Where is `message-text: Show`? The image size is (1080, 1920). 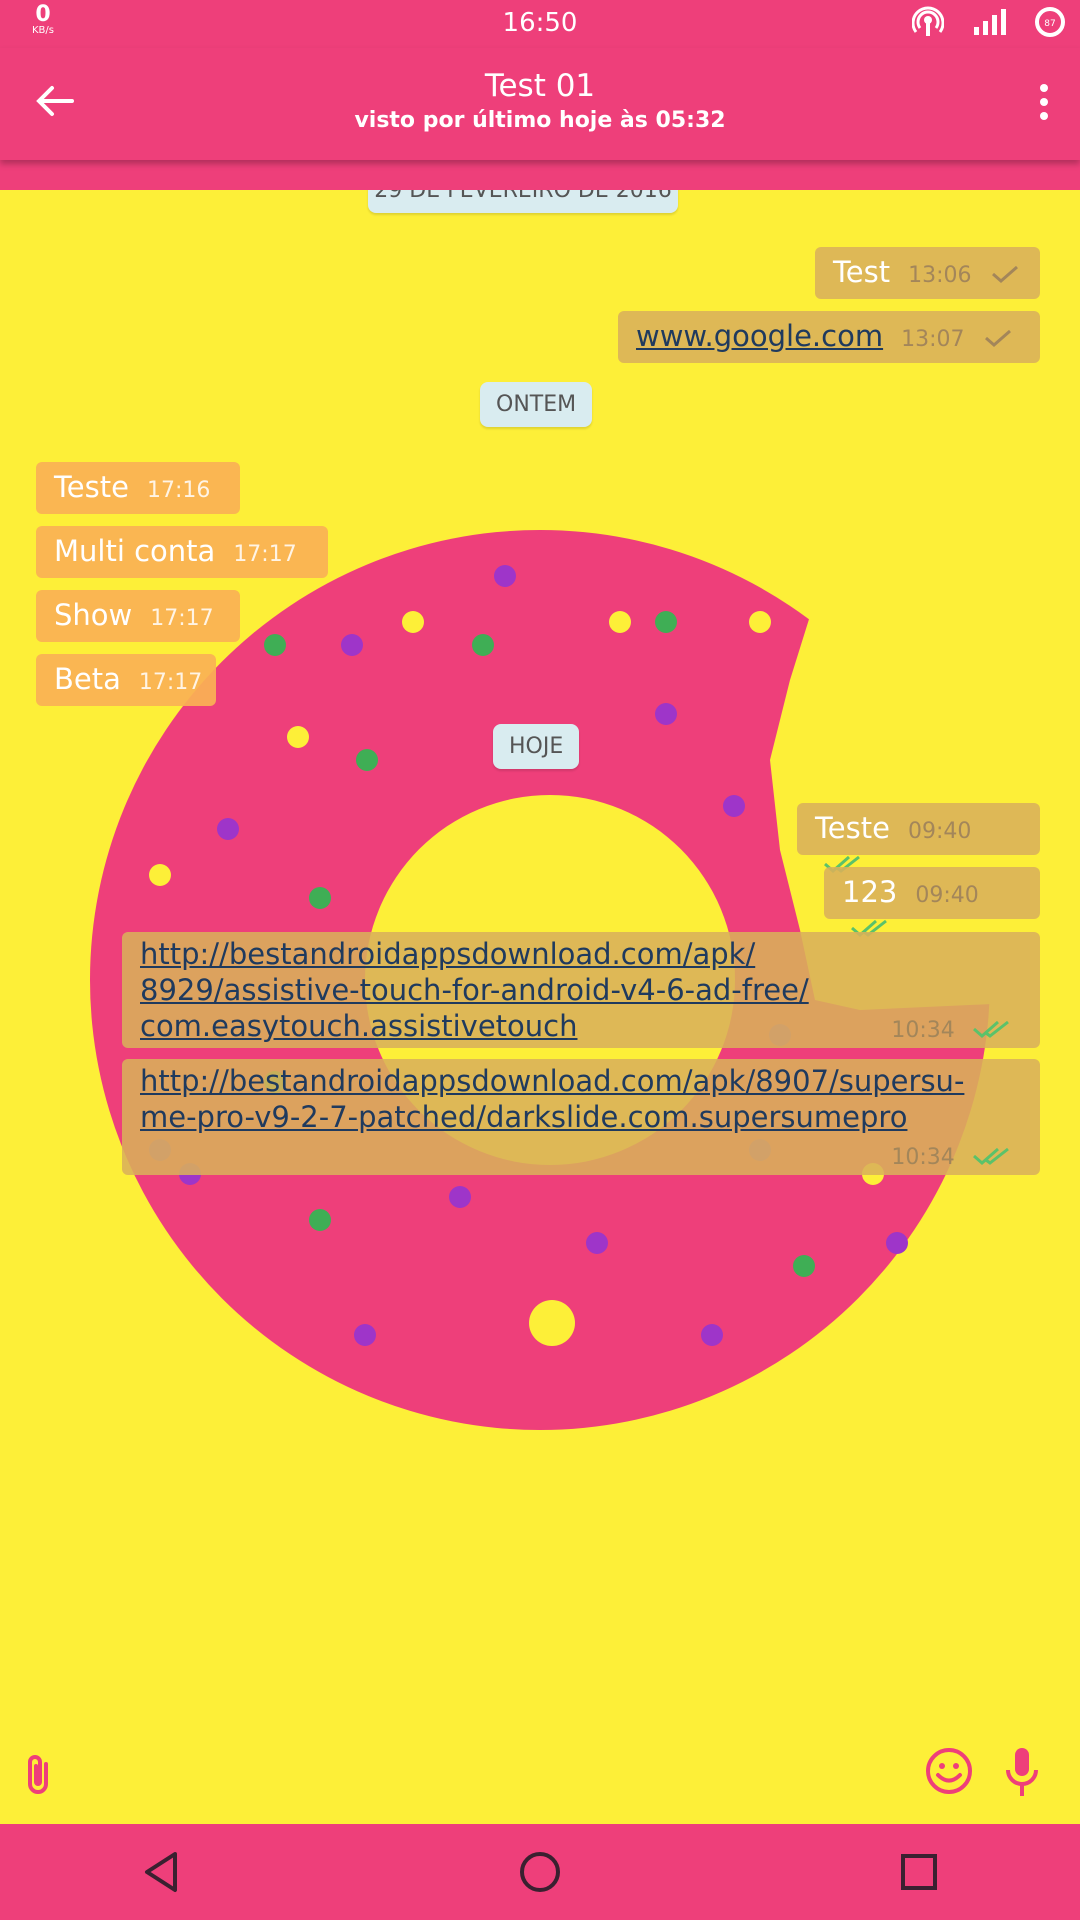
message-text: Show is located at coordinates (93, 615).